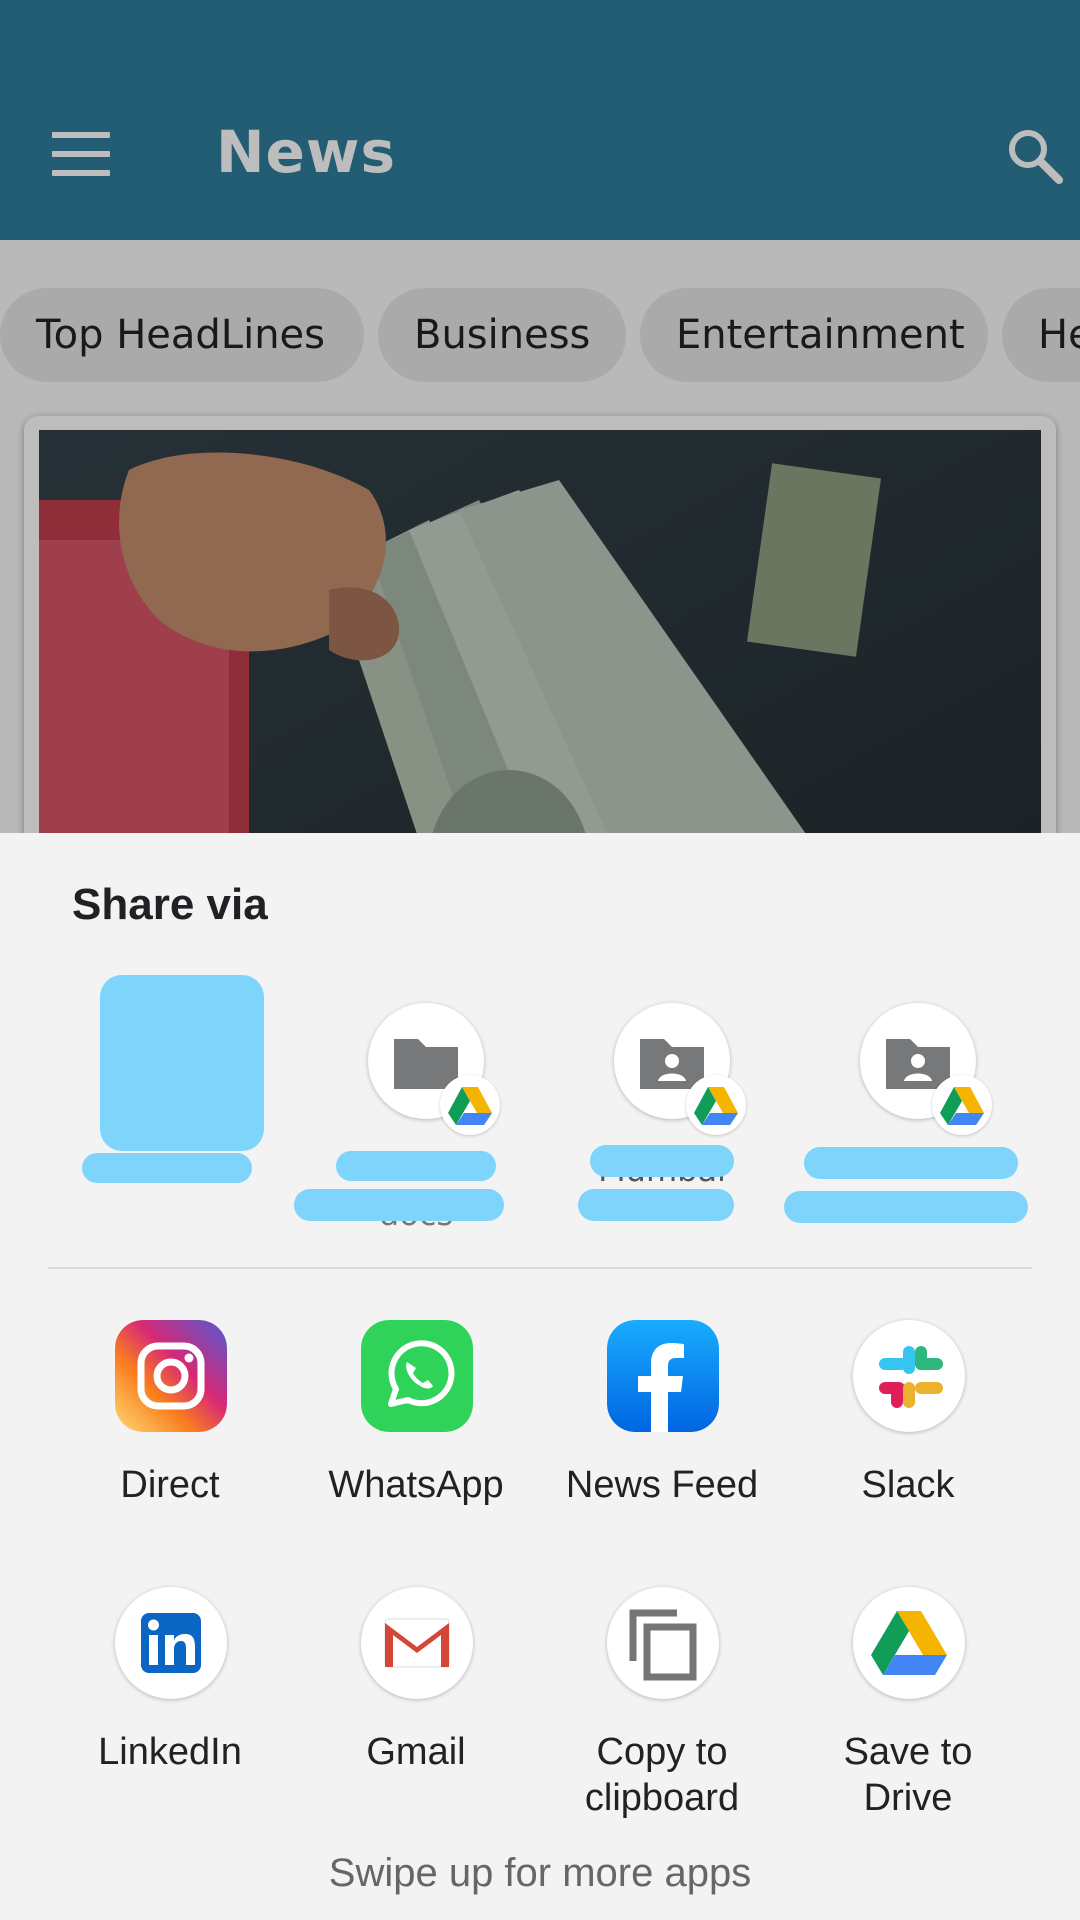  Describe the element at coordinates (663, 1643) in the screenshot. I see `copy-icon` at that location.